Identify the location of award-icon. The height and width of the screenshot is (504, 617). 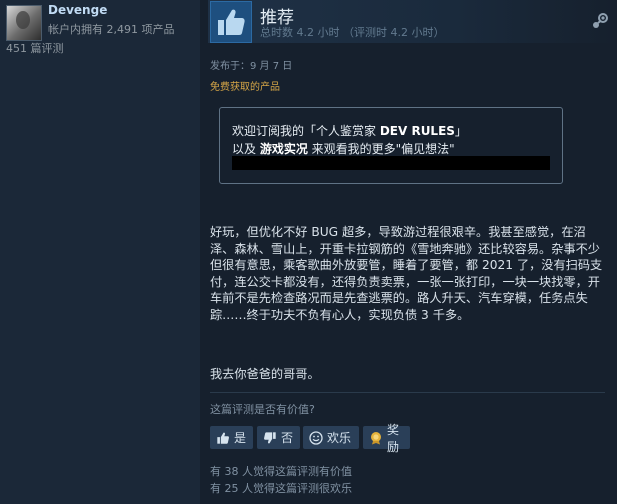
(376, 437).